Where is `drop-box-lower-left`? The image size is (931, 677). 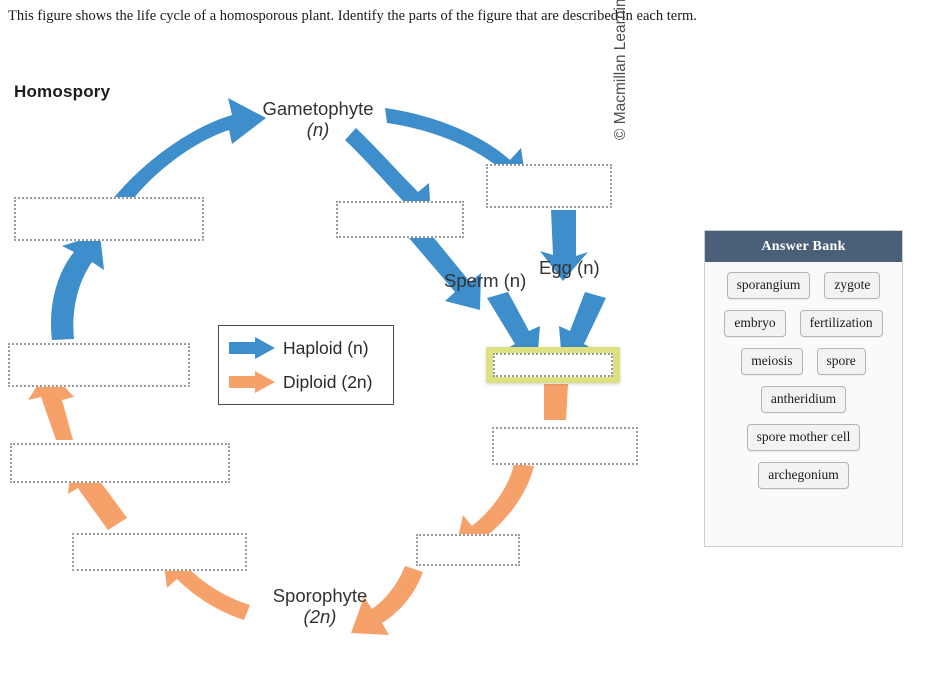
drop-box-lower-left is located at coordinates (120, 463).